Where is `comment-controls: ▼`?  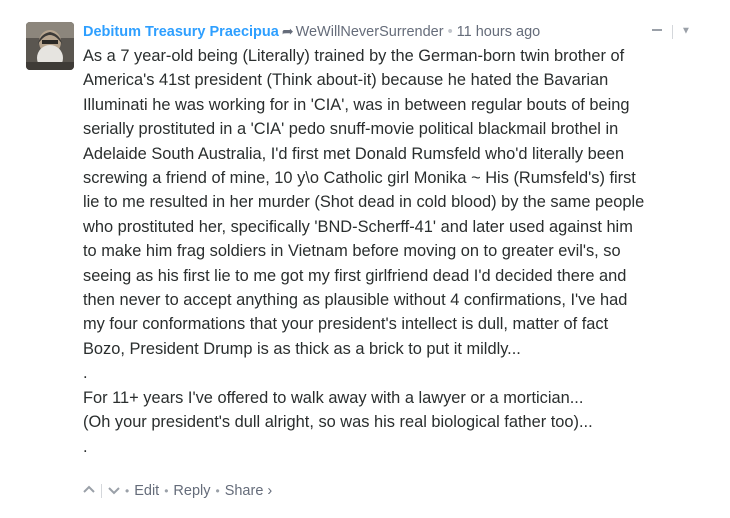 comment-controls: ▼ is located at coordinates (671, 31).